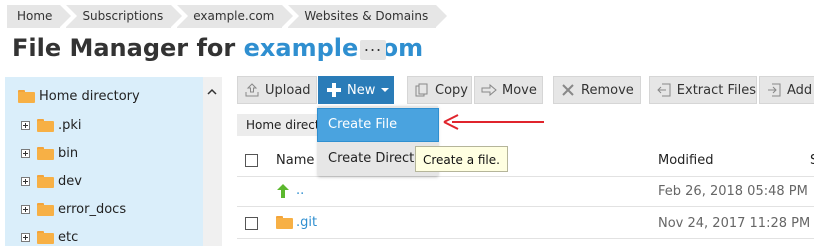  Describe the element at coordinates (251, 160) in the screenshot. I see `select-all-checkbox` at that location.